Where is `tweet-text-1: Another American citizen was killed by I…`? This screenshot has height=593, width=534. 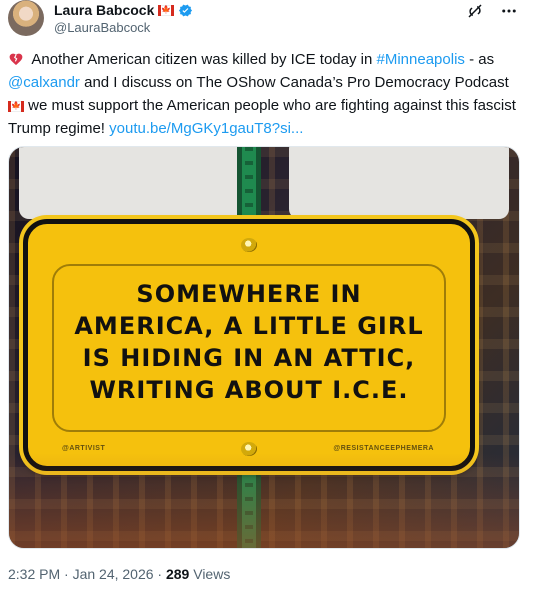 tweet-text-1: Another American citizen was killed by I… is located at coordinates (202, 59).